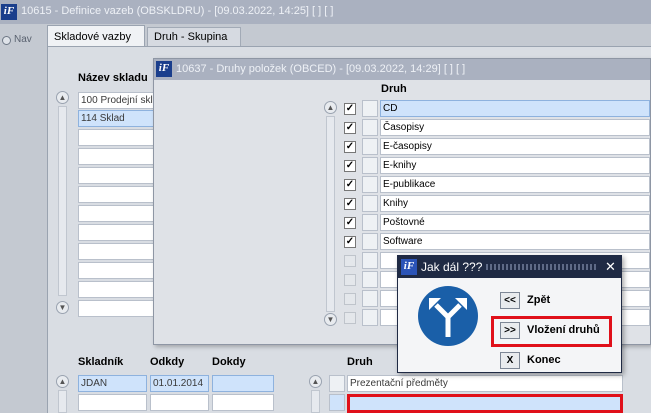 The image size is (651, 413). Describe the element at coordinates (113, 78) in the screenshot. I see `sklad-header: Název skladu` at that location.